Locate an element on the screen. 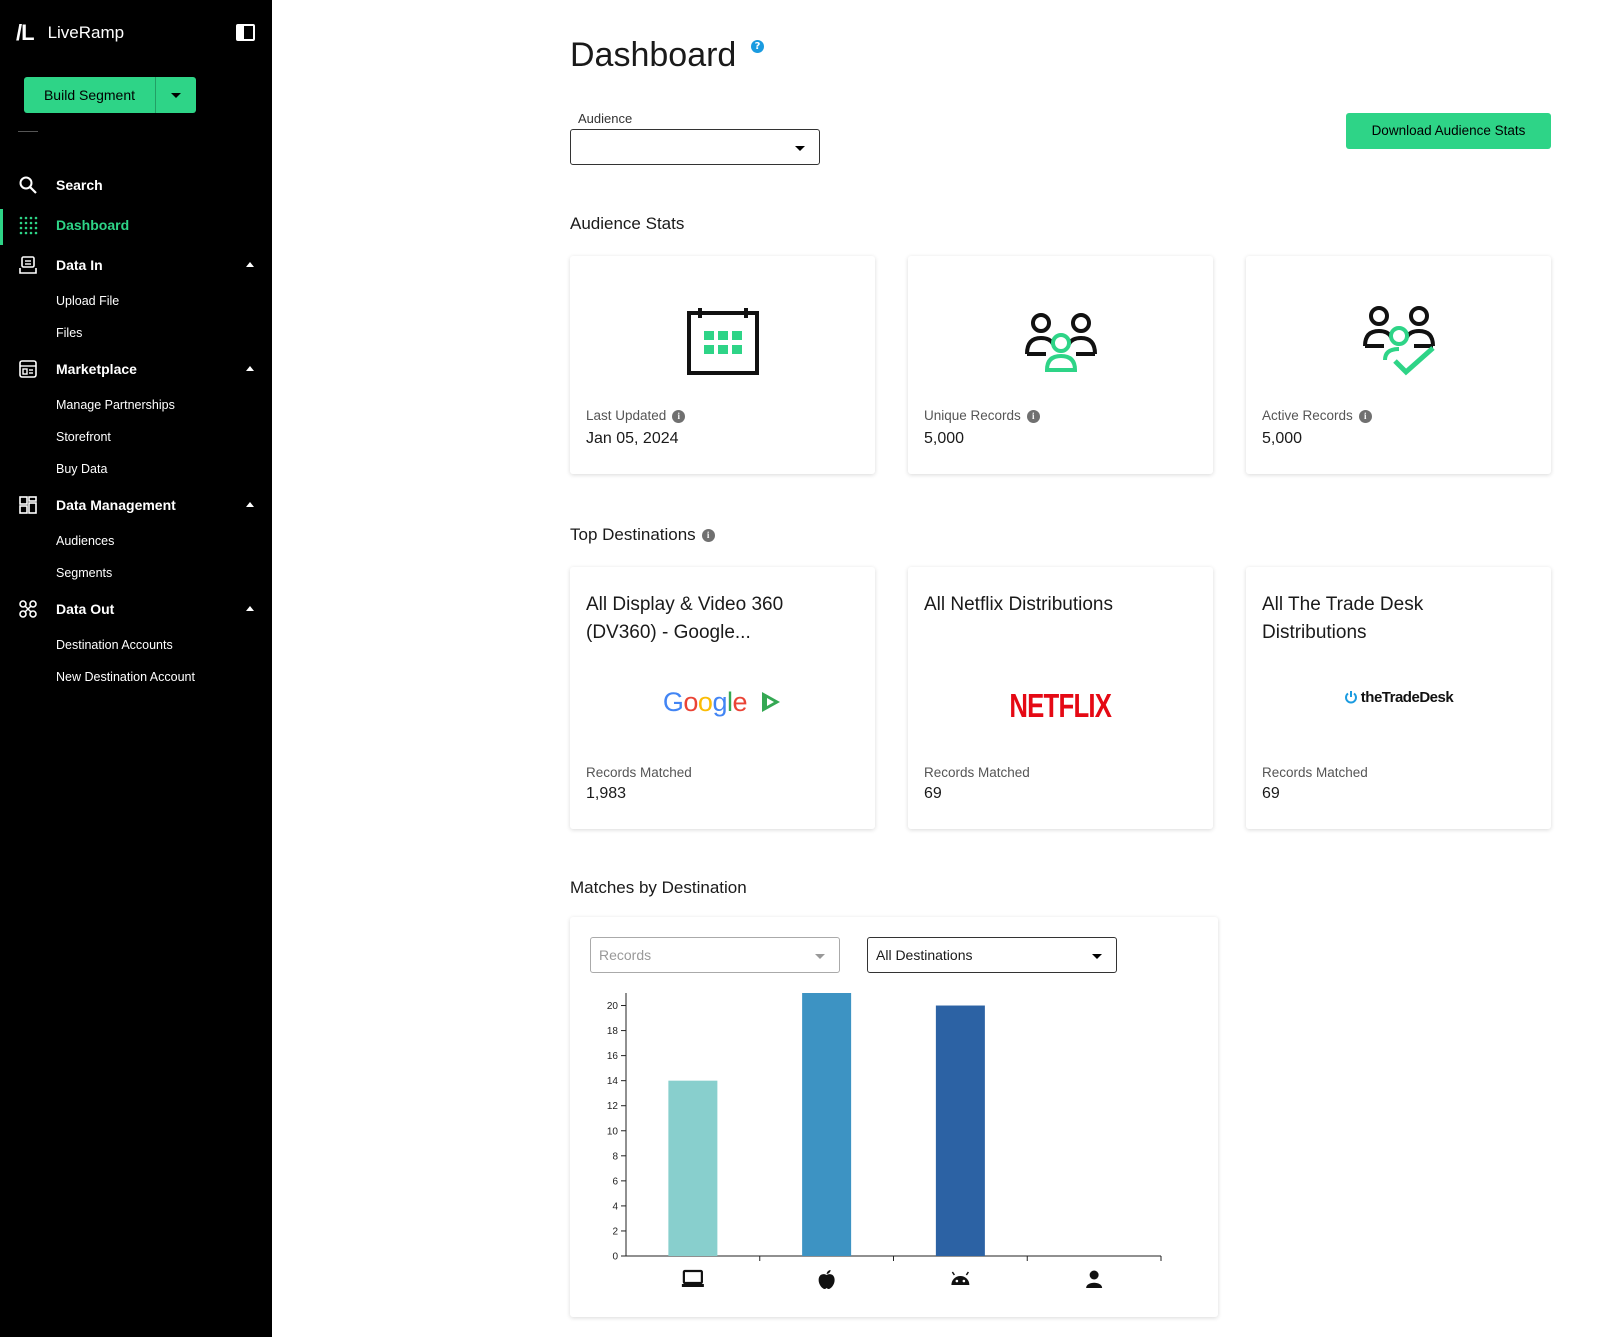  sidebar-item-marketplace: Marketplace is located at coordinates (136, 369).